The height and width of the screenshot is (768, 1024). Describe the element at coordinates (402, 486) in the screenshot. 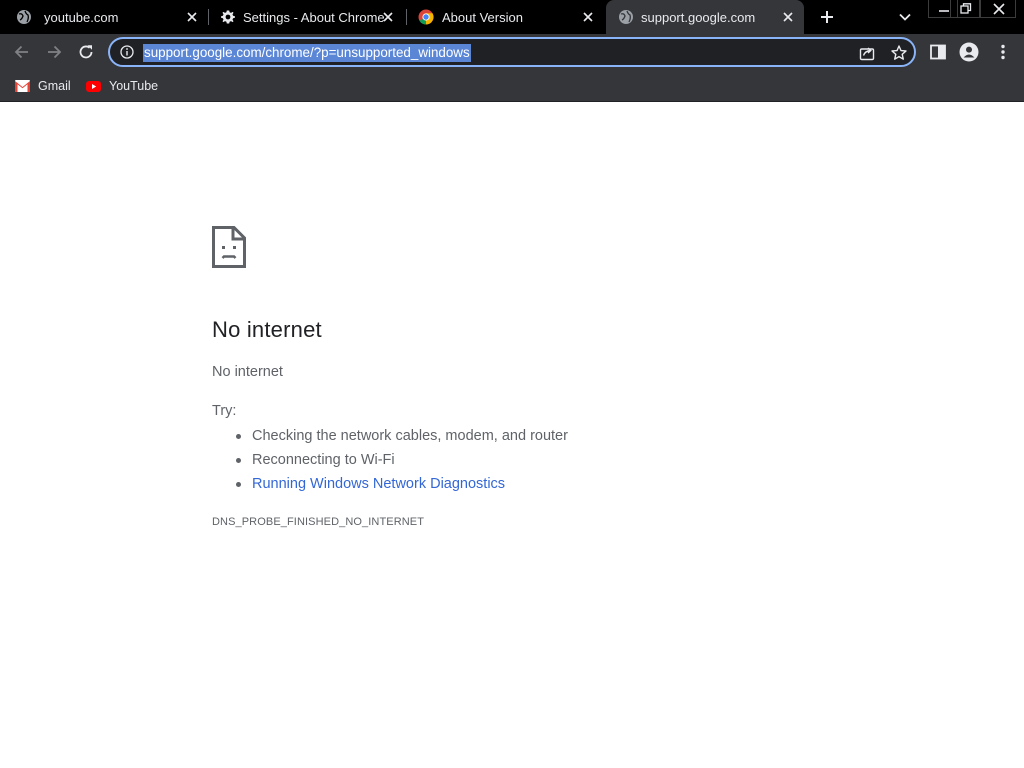

I see `network-diagnostics-link: Running Windows Network Diagnostics` at that location.